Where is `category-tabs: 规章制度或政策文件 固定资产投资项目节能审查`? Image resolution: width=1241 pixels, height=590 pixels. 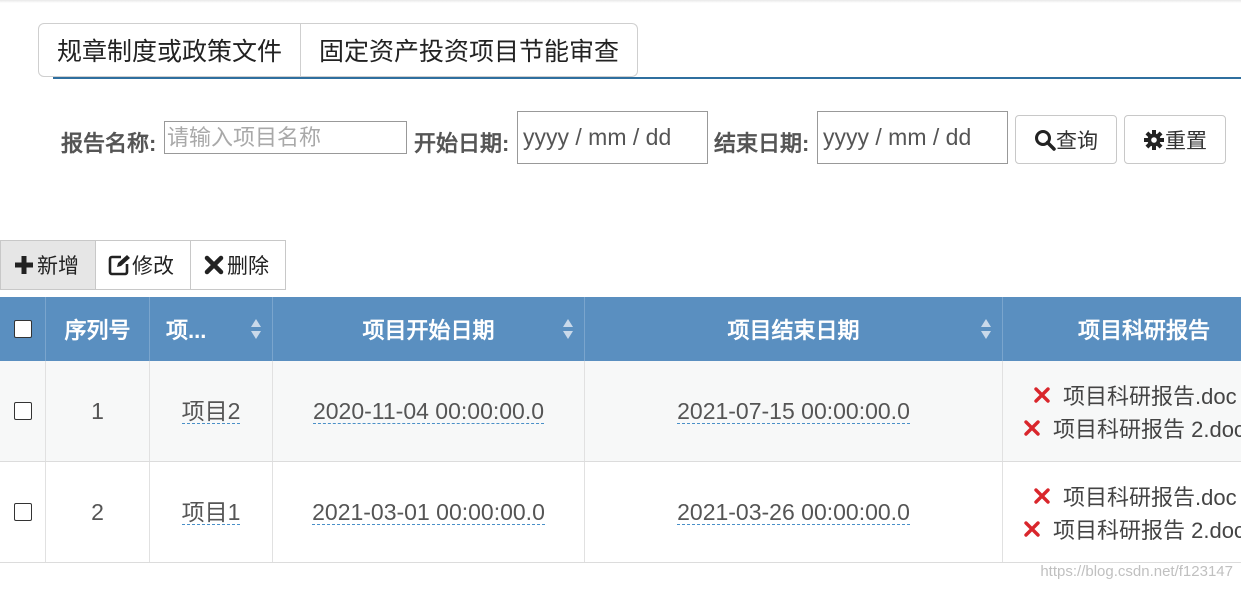
category-tabs: 规章制度或政策文件 固定资产投资项目节能审查 is located at coordinates (338, 50).